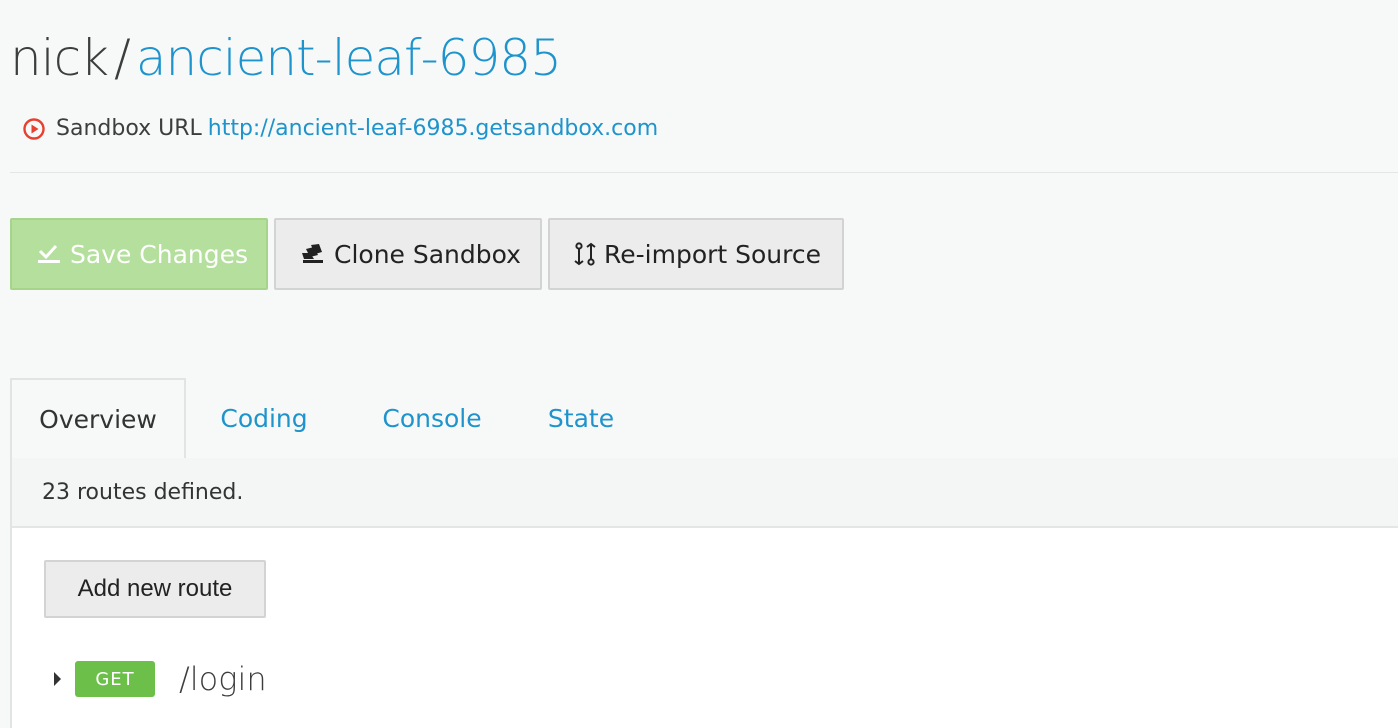 The height and width of the screenshot is (728, 1398). Describe the element at coordinates (349, 58) in the screenshot. I see `sandbox-name-link: ancient-leaf-6985` at that location.